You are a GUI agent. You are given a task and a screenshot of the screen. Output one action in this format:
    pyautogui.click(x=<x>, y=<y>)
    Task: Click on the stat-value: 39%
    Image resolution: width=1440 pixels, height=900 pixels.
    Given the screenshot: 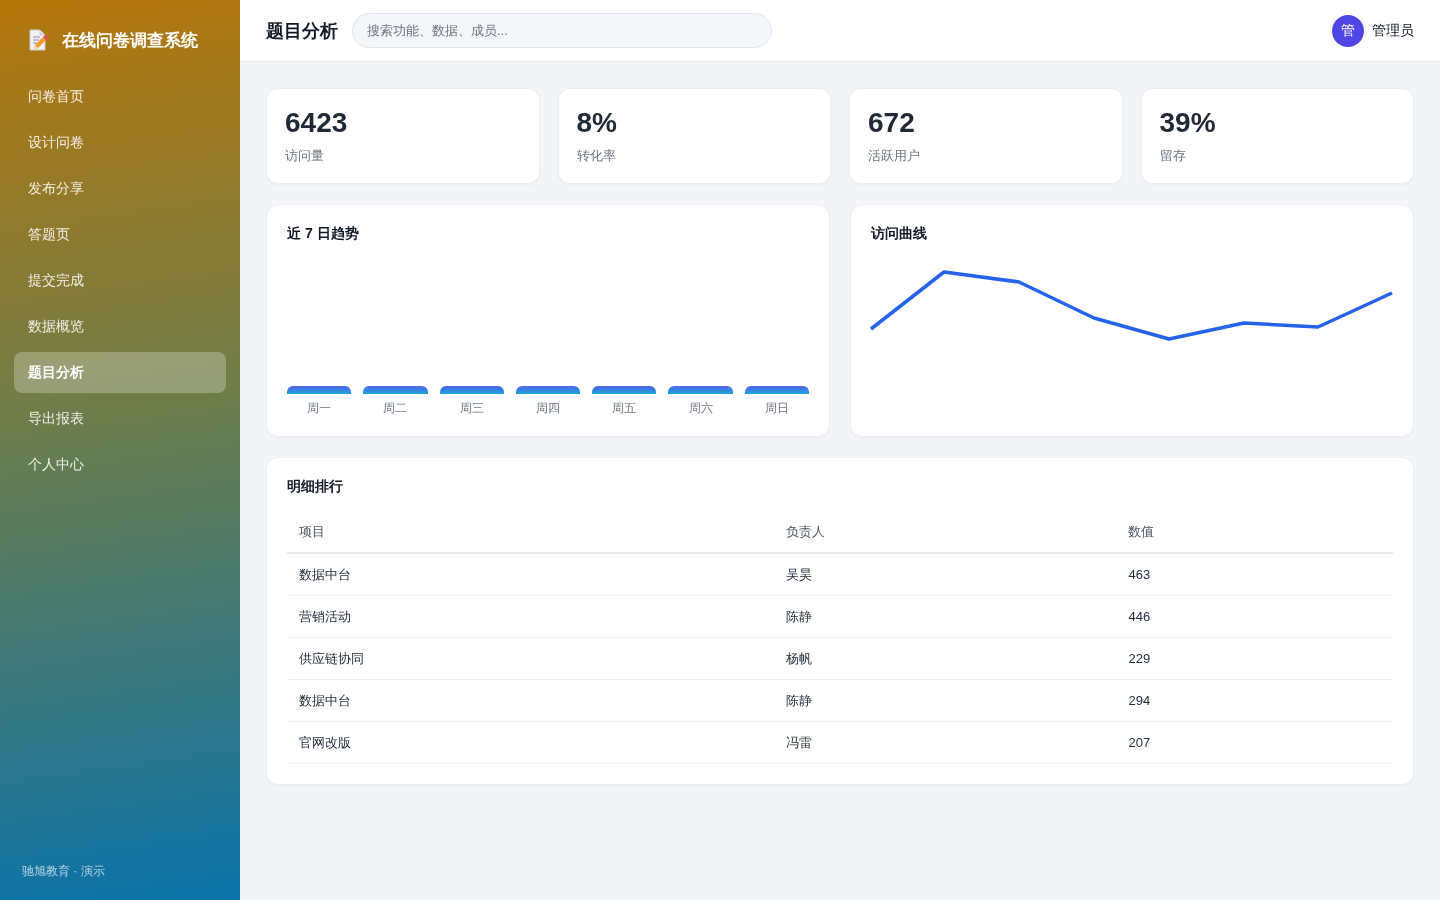 What is the action you would take?
    pyautogui.click(x=1187, y=123)
    